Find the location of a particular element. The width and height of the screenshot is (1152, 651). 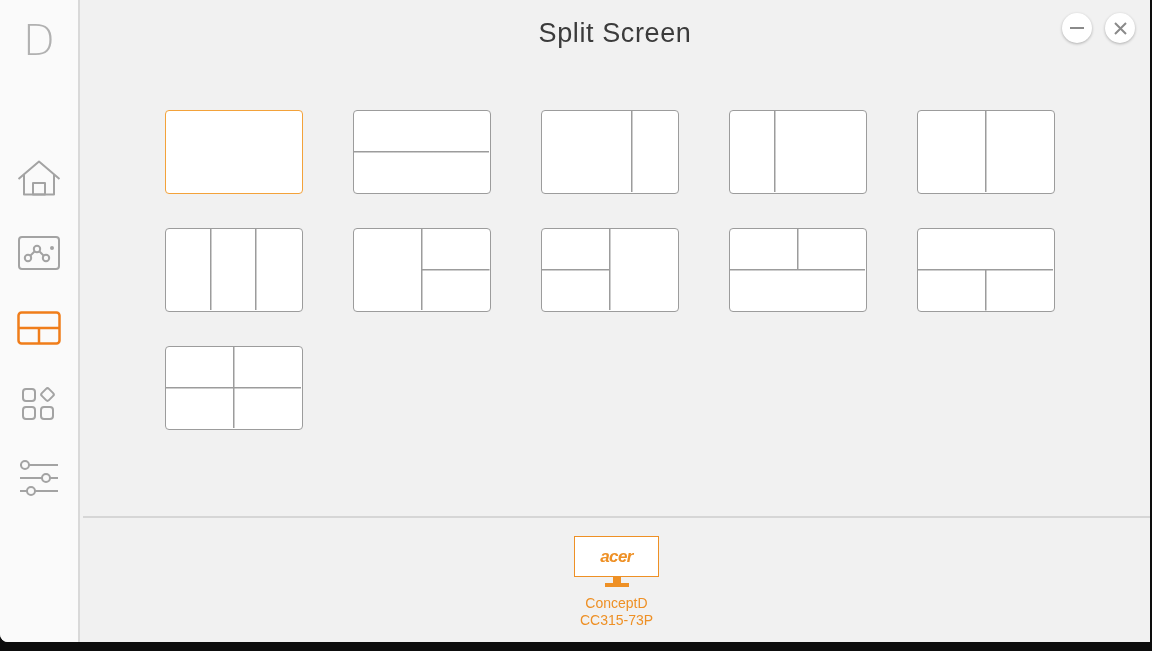

monitor-screen: acer is located at coordinates (616, 556).